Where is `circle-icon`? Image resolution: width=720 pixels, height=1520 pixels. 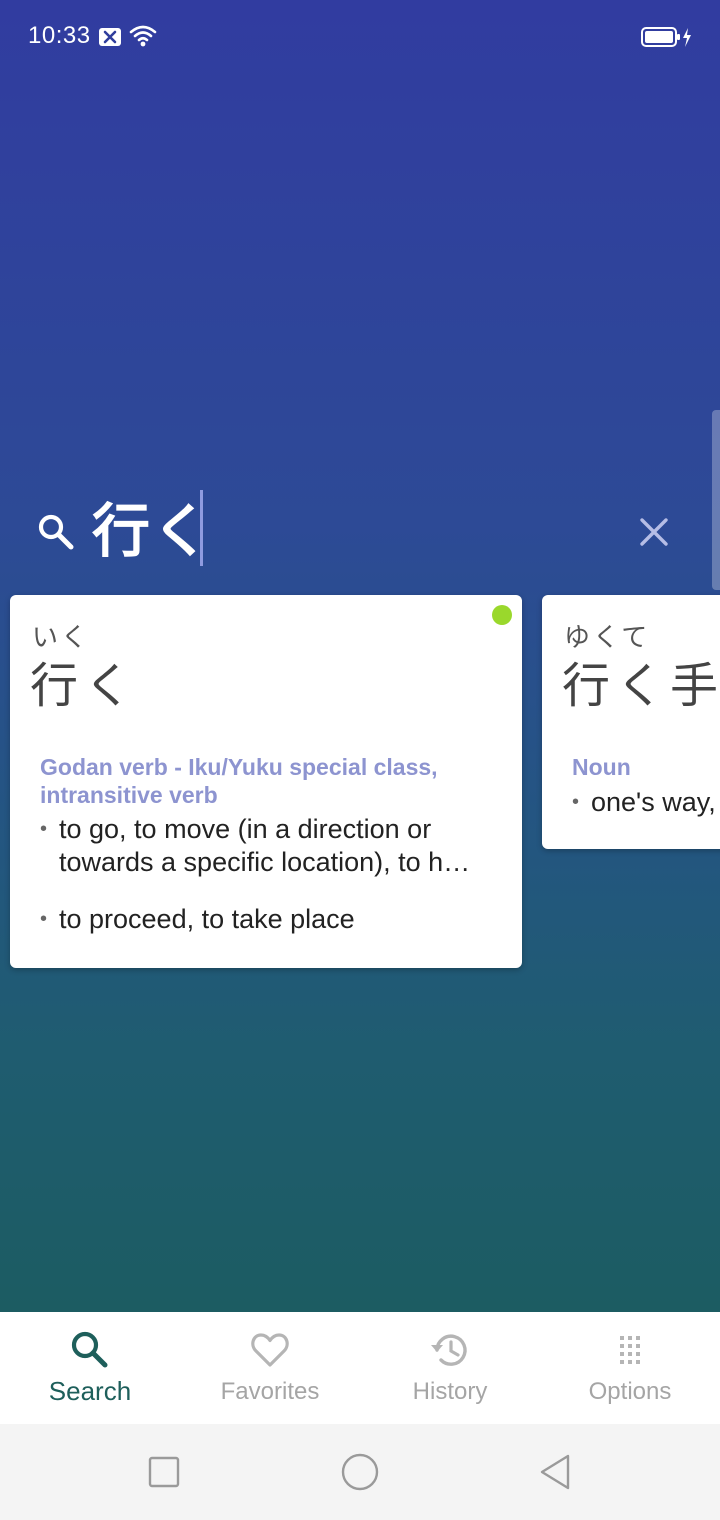 circle-icon is located at coordinates (360, 1472).